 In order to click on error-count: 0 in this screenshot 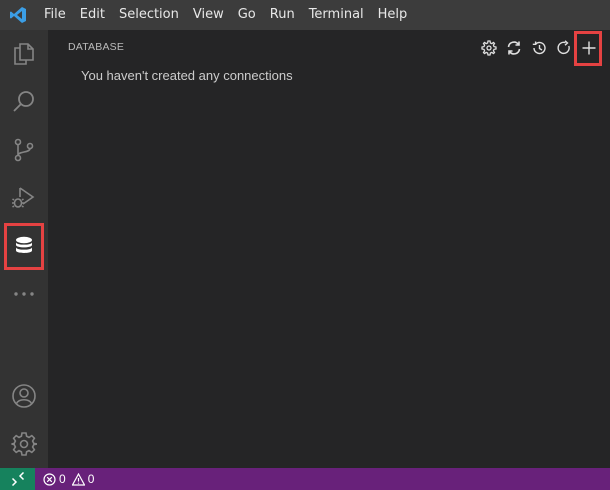, I will do `click(62, 479)`.